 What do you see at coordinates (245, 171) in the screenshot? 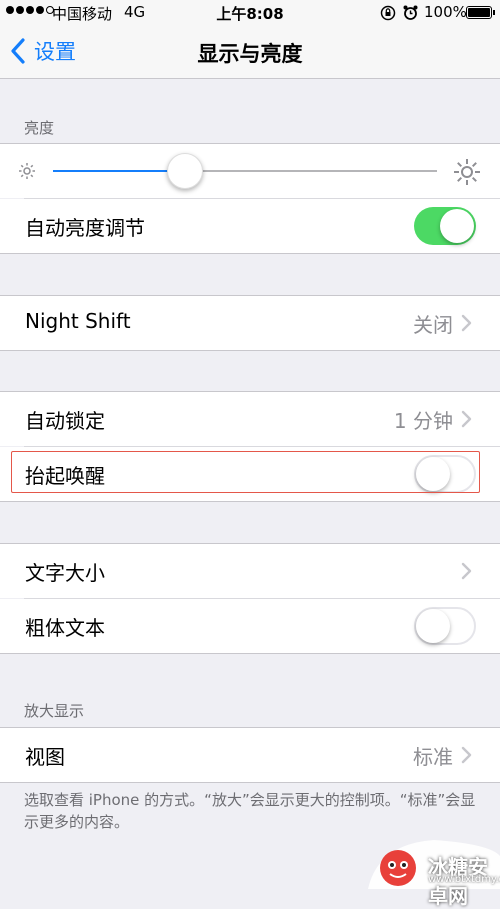
I see `brightness-slider-track` at bounding box center [245, 171].